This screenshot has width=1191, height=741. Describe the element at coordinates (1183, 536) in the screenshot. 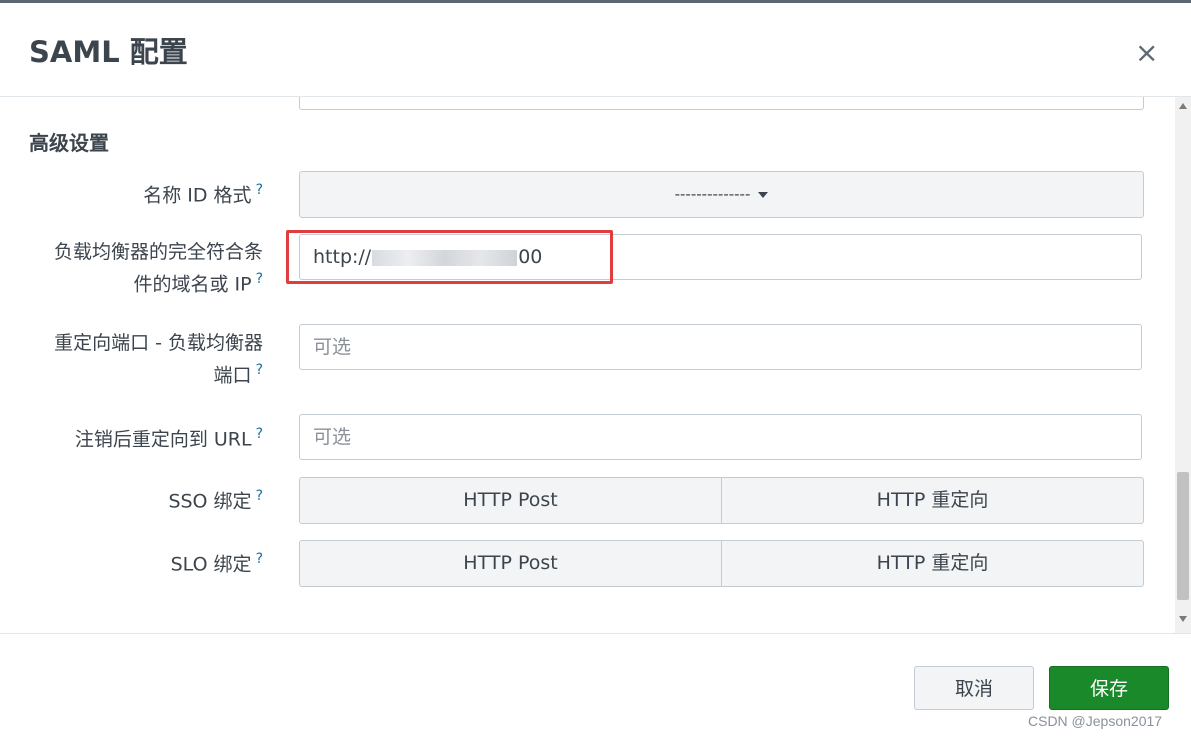

I see `scrollbar-thumb` at that location.